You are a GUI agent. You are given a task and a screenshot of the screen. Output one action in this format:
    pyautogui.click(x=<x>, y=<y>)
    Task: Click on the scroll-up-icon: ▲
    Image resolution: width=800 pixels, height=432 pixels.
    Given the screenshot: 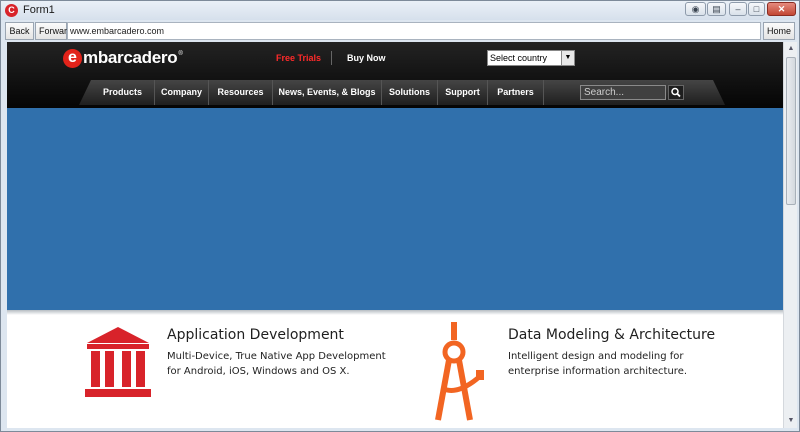 What is the action you would take?
    pyautogui.click(x=791, y=49)
    